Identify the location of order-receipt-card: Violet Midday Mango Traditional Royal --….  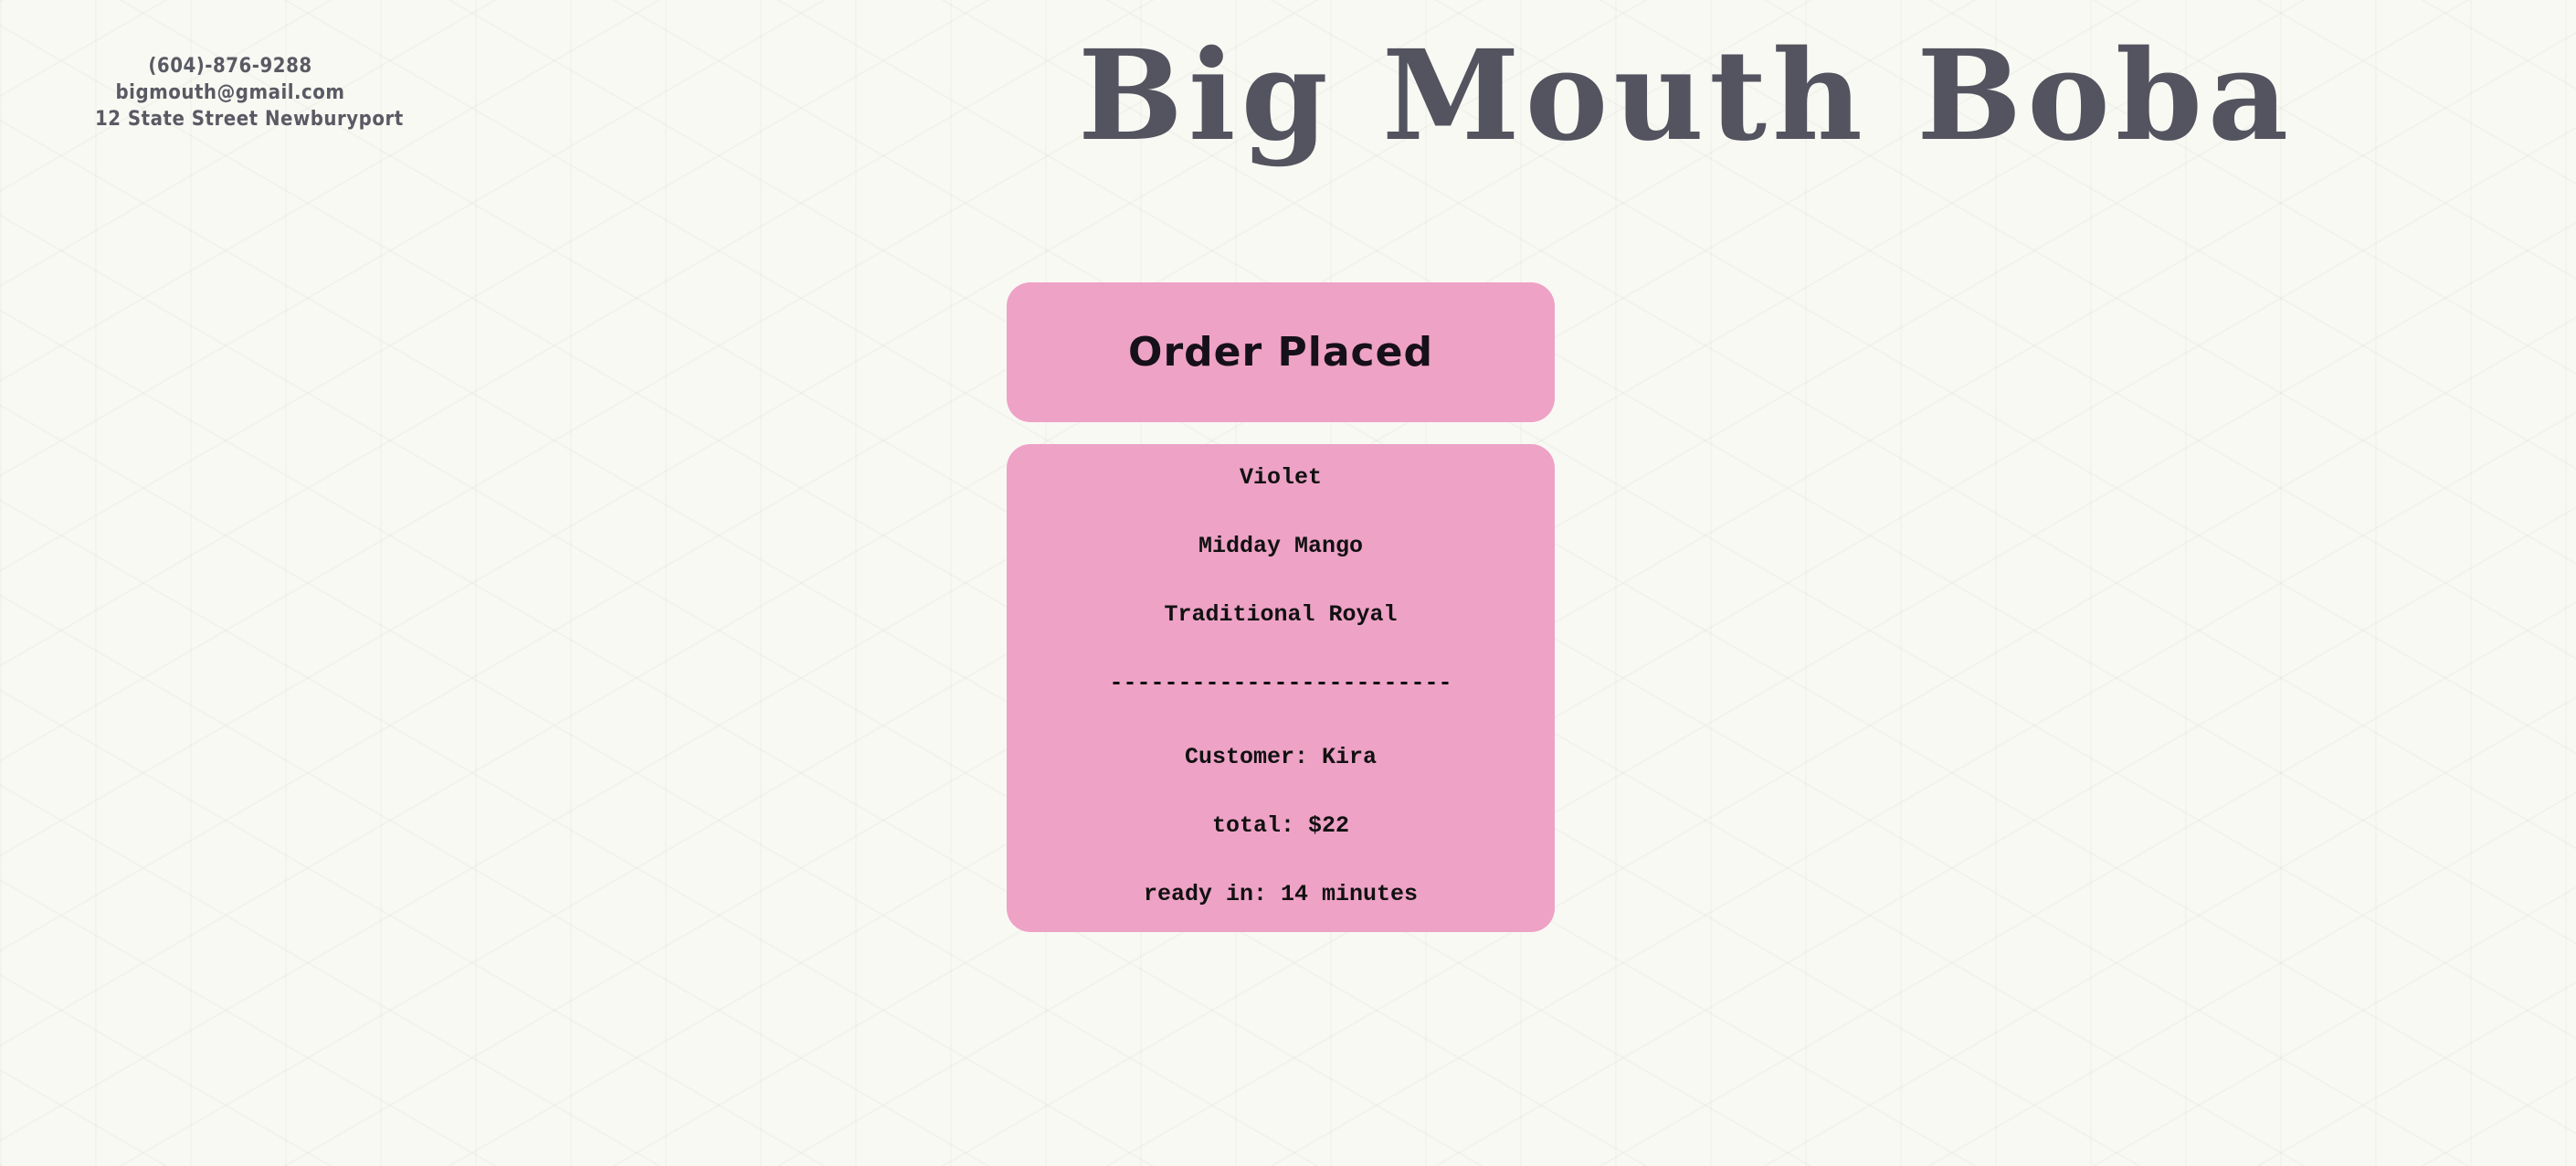
(1281, 688).